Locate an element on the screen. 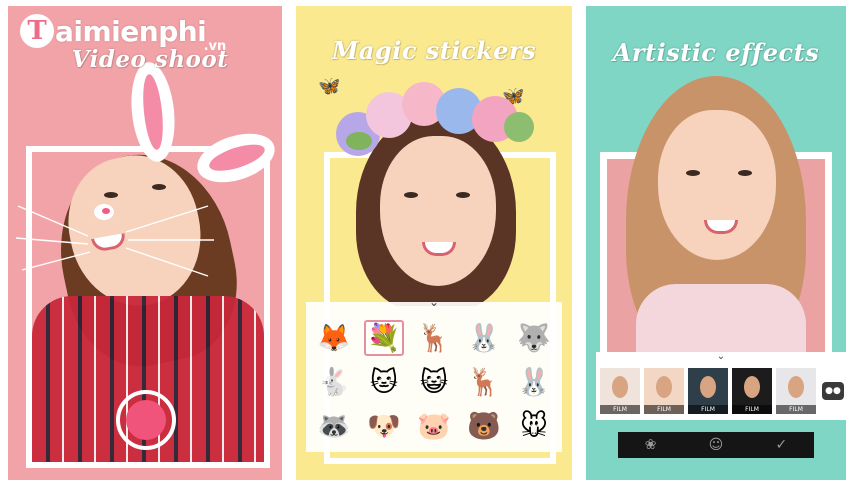 The height and width of the screenshot is (485, 854). bunny-ears-icon: 🐰 is located at coordinates (484, 338).